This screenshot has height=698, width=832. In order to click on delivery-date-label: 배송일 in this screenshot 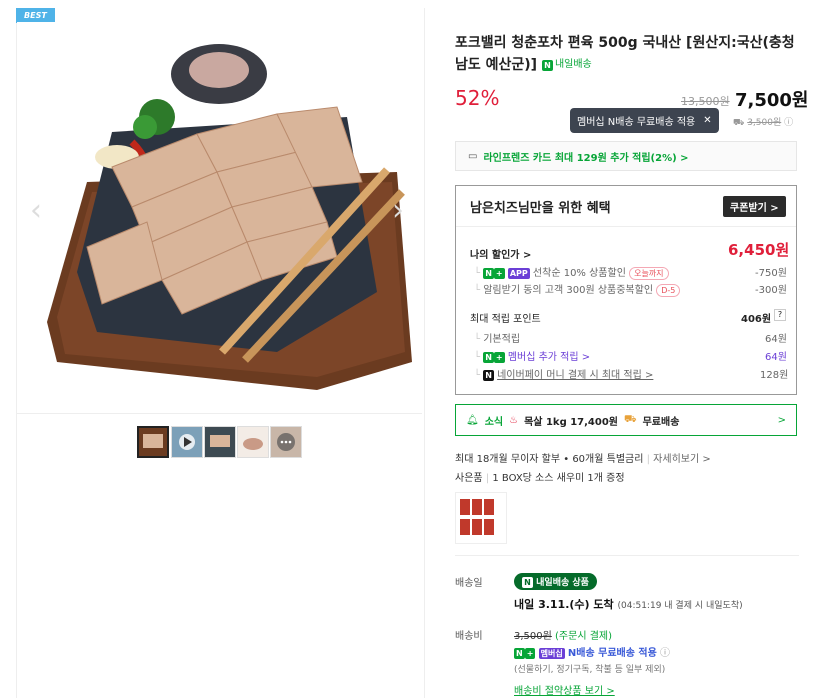, I will do `click(469, 583)`.